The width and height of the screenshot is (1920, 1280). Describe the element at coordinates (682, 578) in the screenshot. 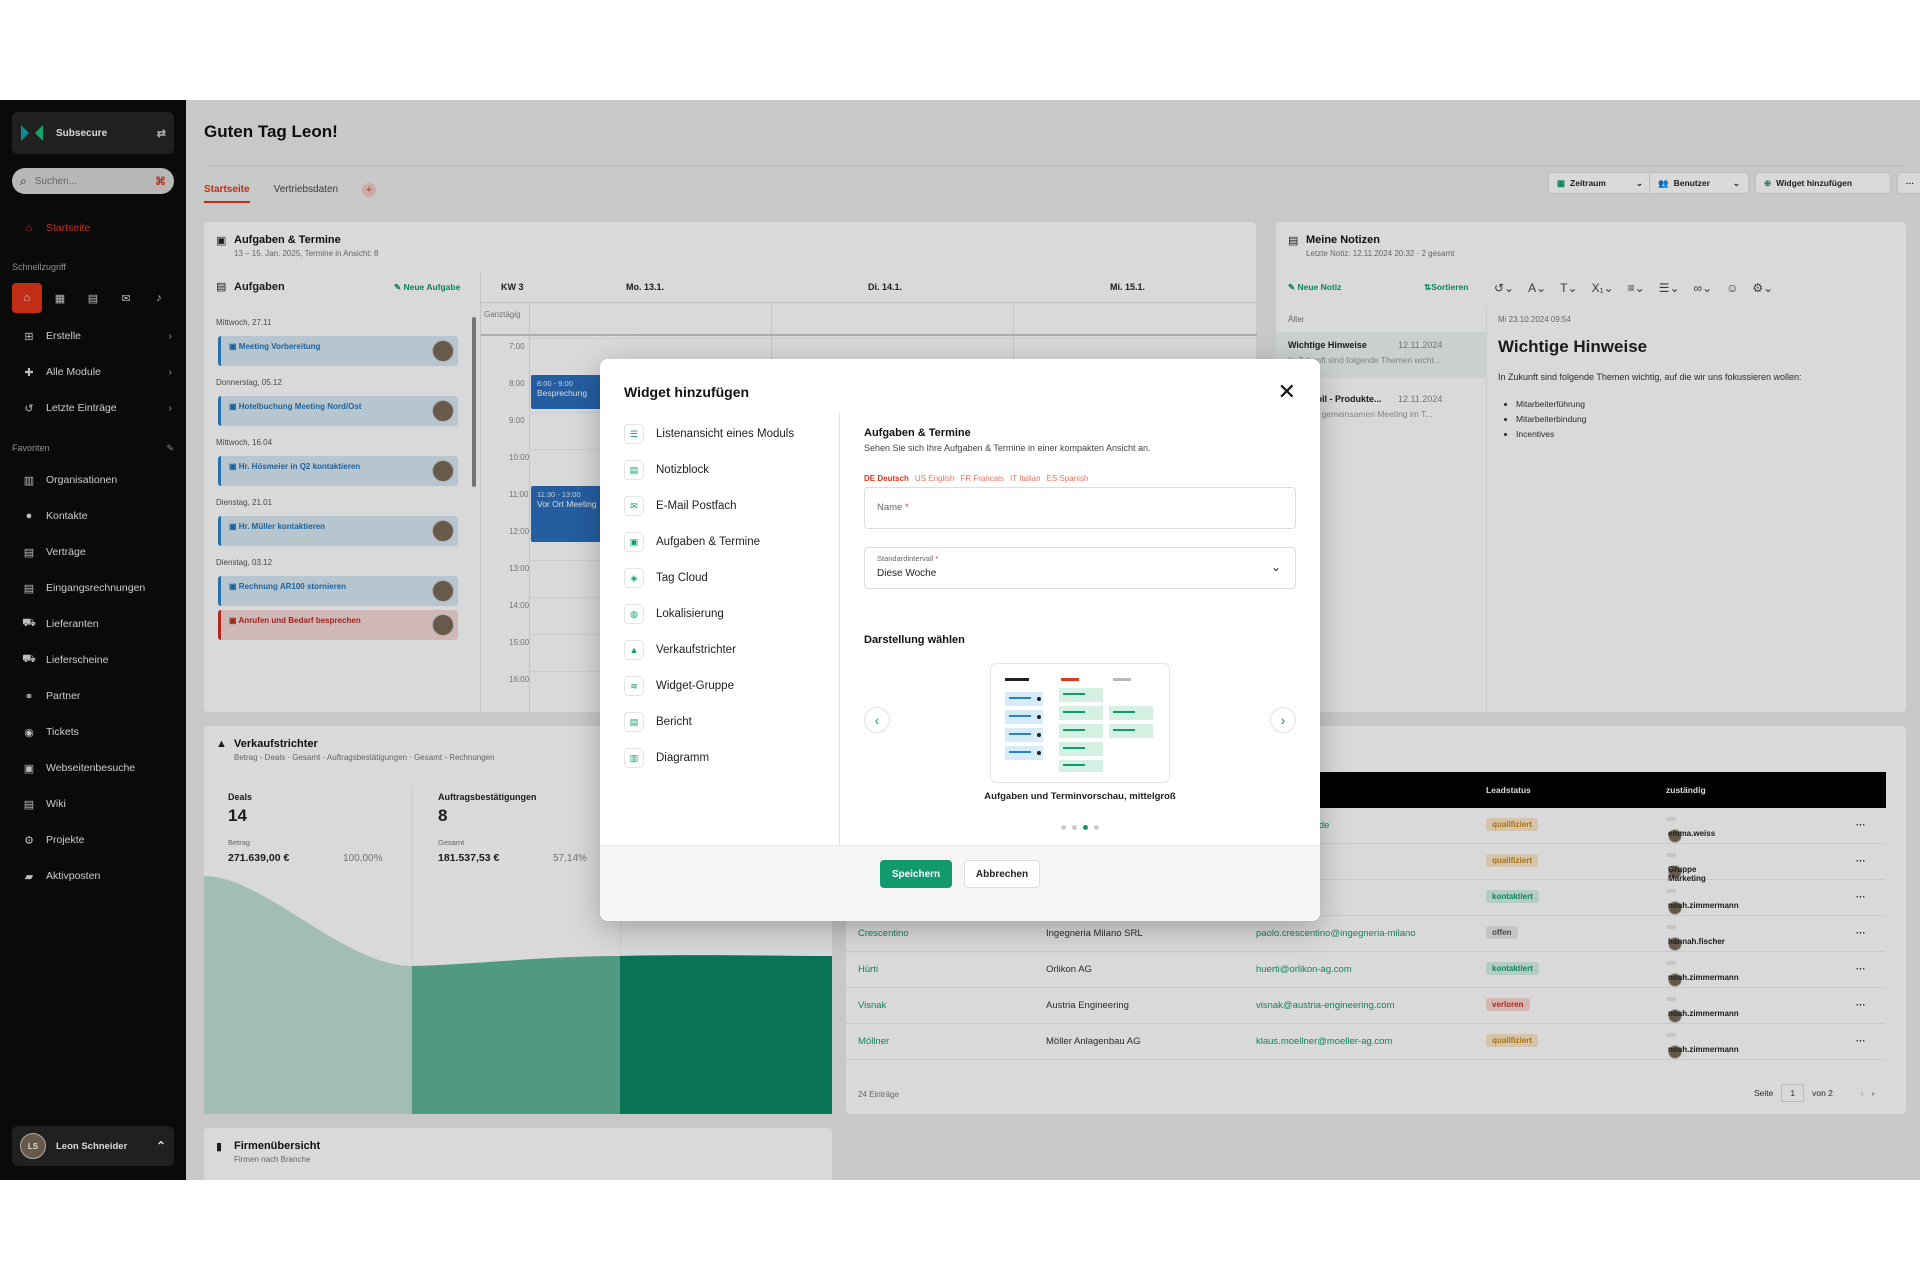

I see `widget-type-label: Tag Cloud` at that location.